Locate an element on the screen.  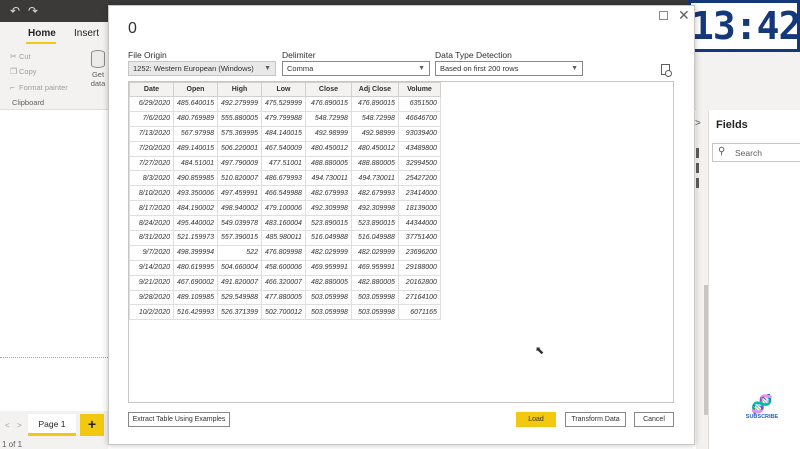
delimiter-select: Comma ▼ is located at coordinates (356, 68).